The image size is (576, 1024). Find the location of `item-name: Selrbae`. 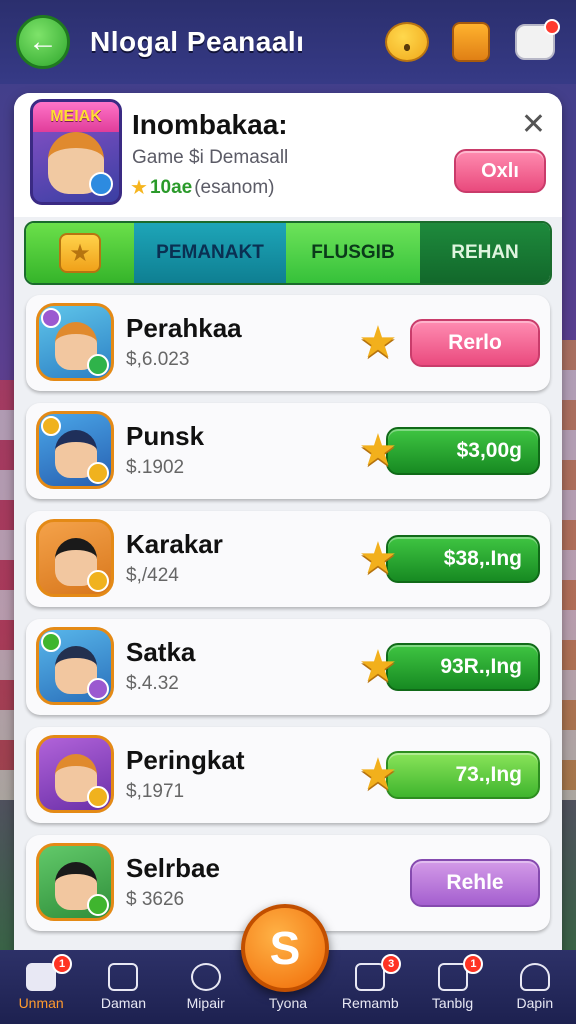

item-name: Selrbae is located at coordinates (173, 868).